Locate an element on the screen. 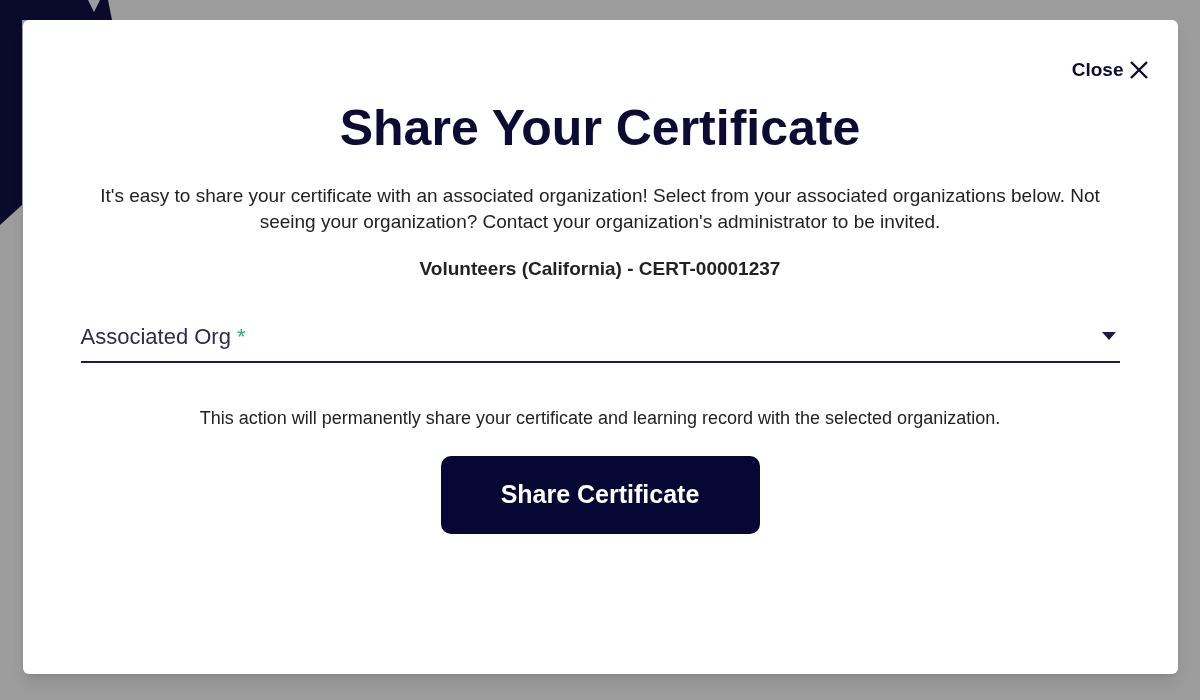 This screenshot has height=700, width=1200. close-button: Close is located at coordinates (1110, 70).